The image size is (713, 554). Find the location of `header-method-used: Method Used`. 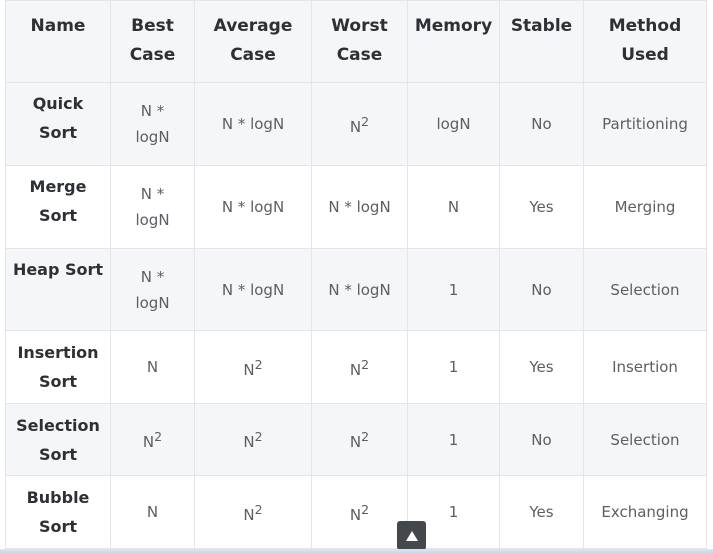

header-method-used: Method Used is located at coordinates (645, 41).